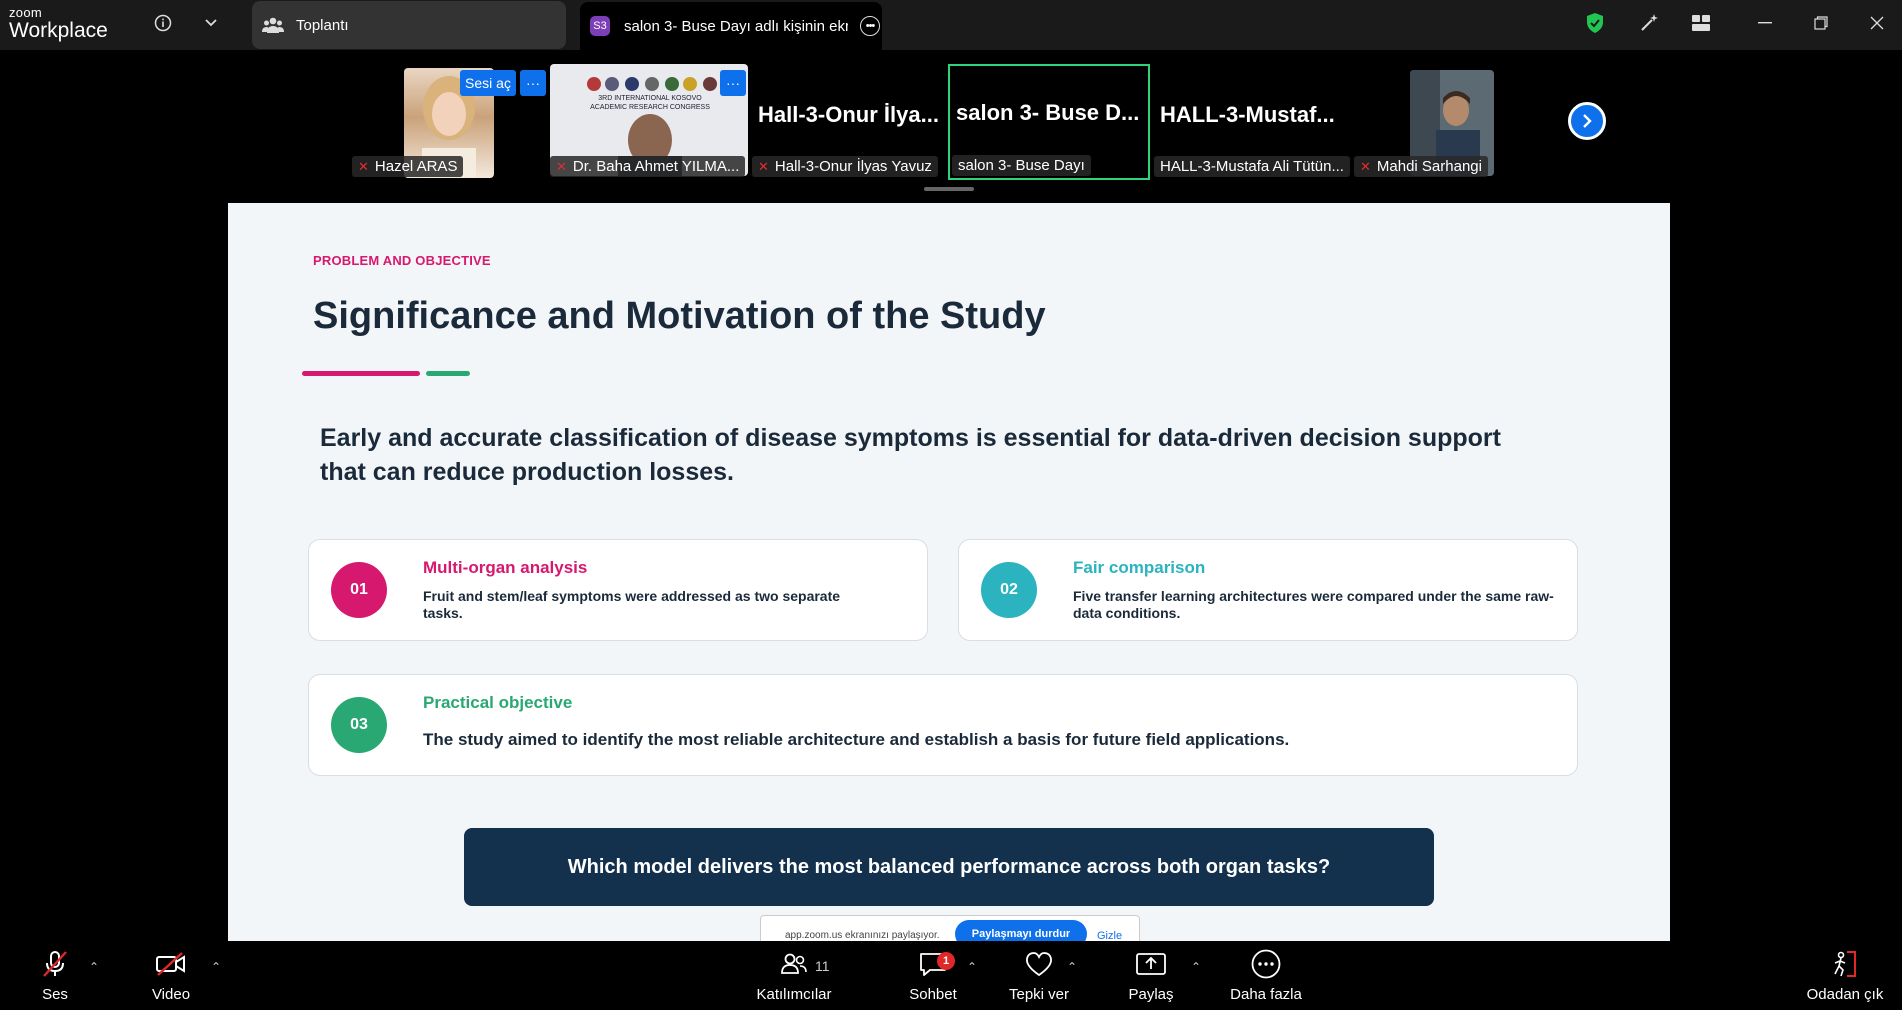 The height and width of the screenshot is (1010, 1902). What do you see at coordinates (55, 994) in the screenshot?
I see `audio-label: Ses` at bounding box center [55, 994].